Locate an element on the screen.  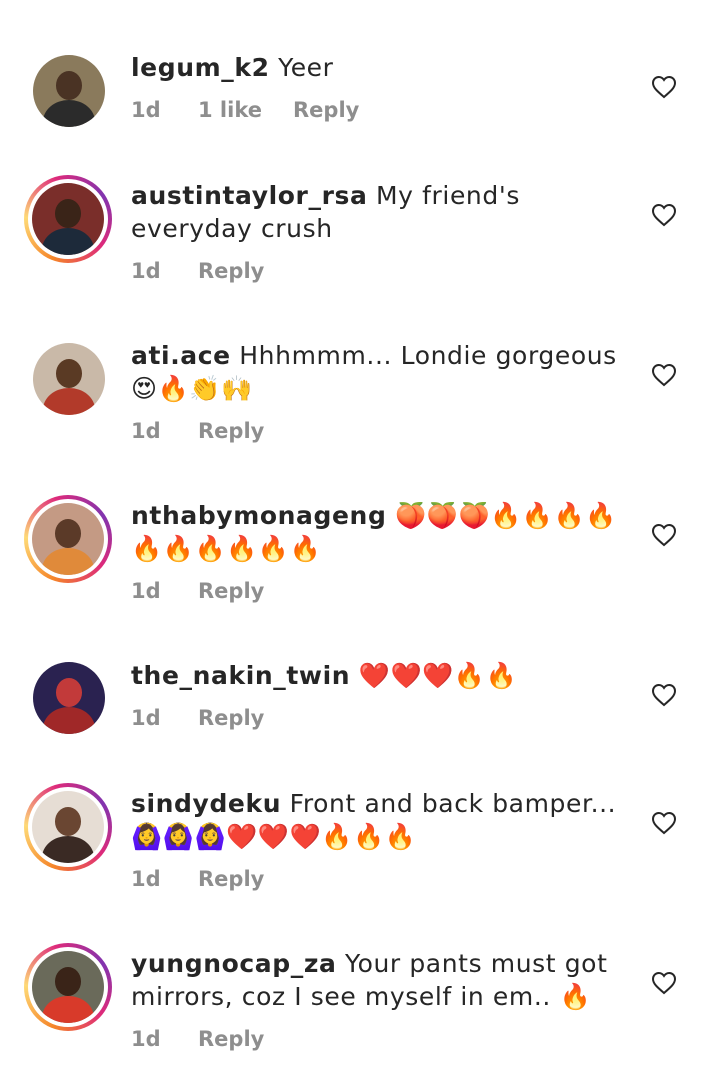
comment-text: the_nakin_twin ❤️❤️❤️🔥🔥 is located at coordinates (376, 675).